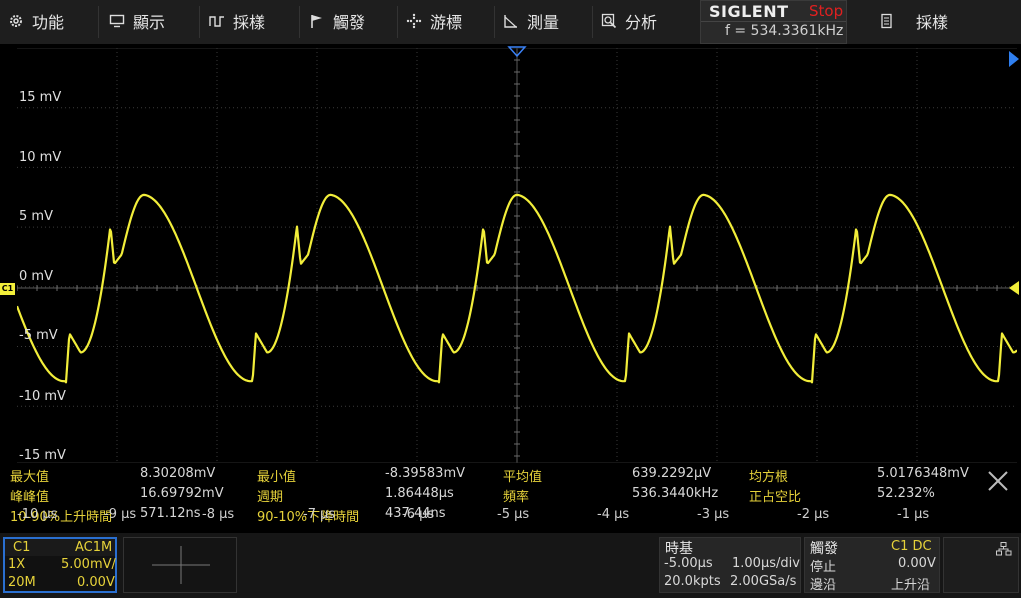  I want to click on measurement-value: -8.39583mV, so click(425, 473).